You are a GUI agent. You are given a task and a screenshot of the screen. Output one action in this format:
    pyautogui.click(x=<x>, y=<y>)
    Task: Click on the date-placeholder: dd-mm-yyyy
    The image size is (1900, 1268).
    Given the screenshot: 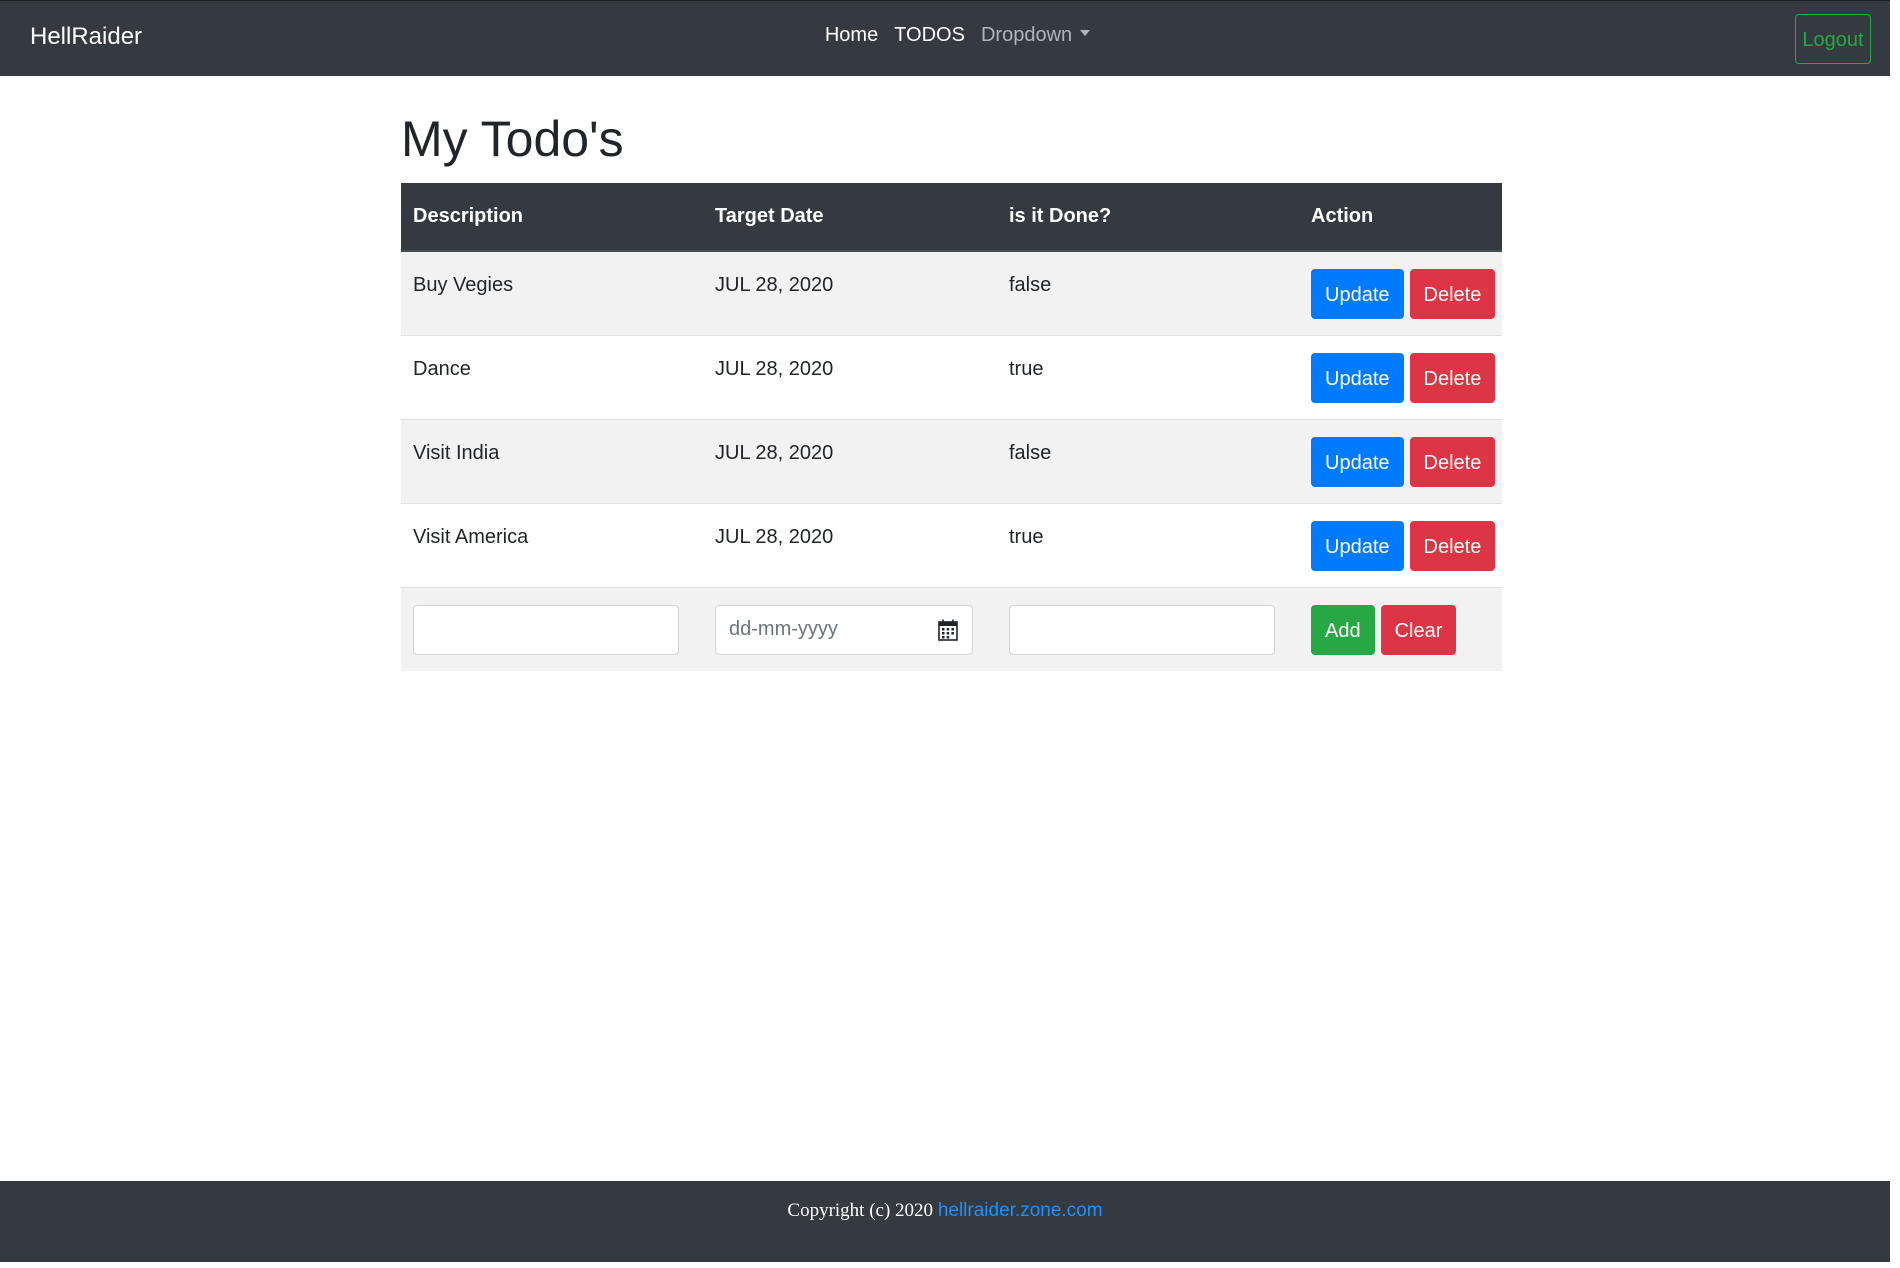 What is the action you would take?
    pyautogui.click(x=783, y=628)
    